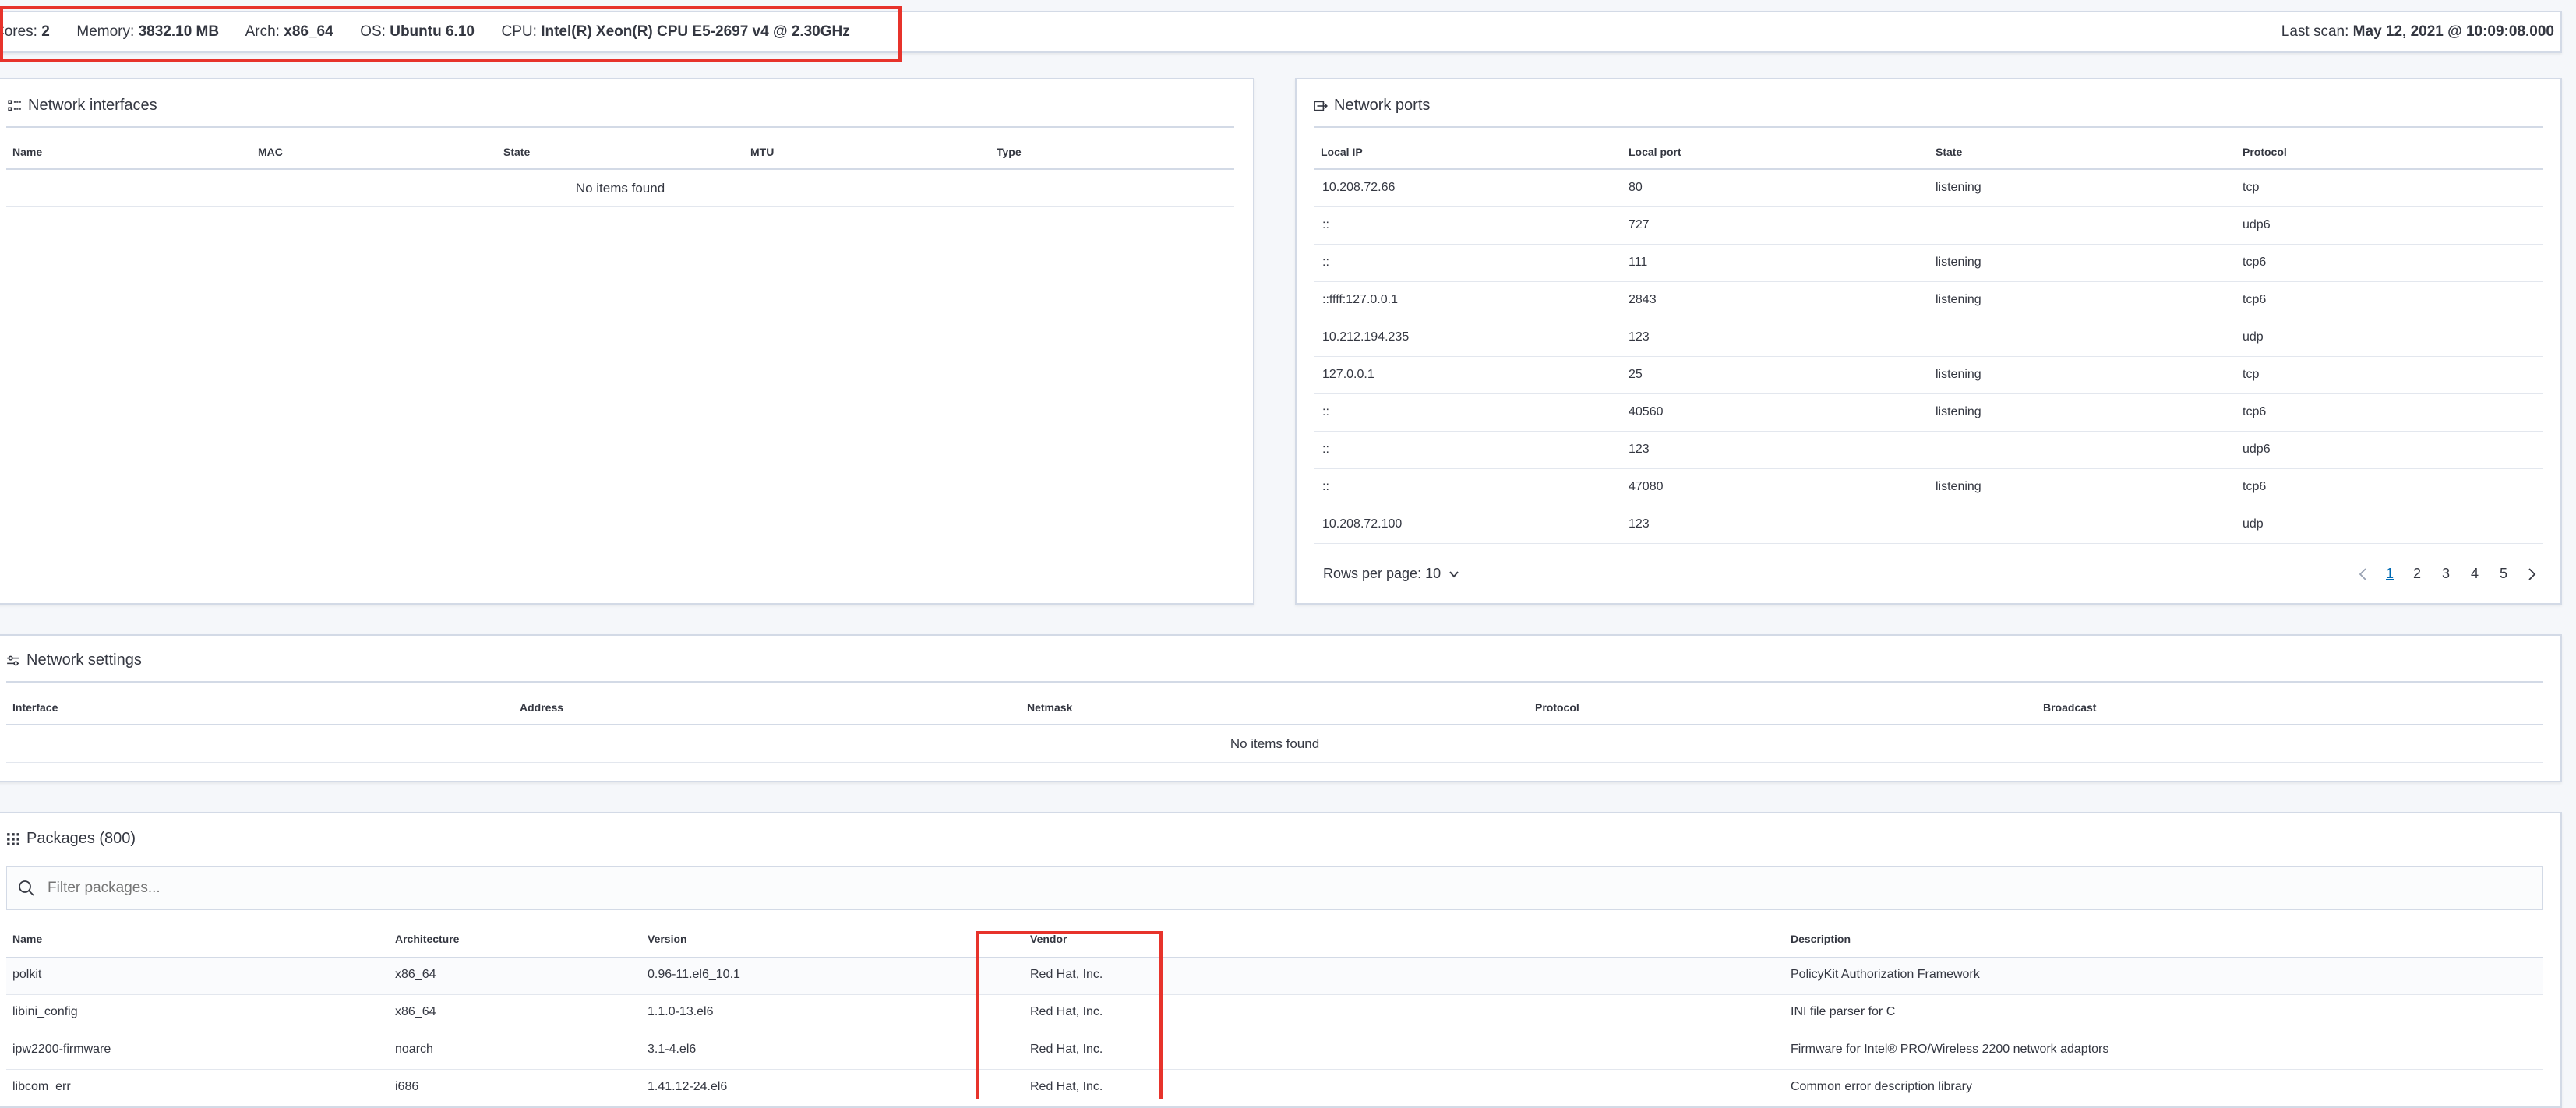  I want to click on col-state: State, so click(516, 152).